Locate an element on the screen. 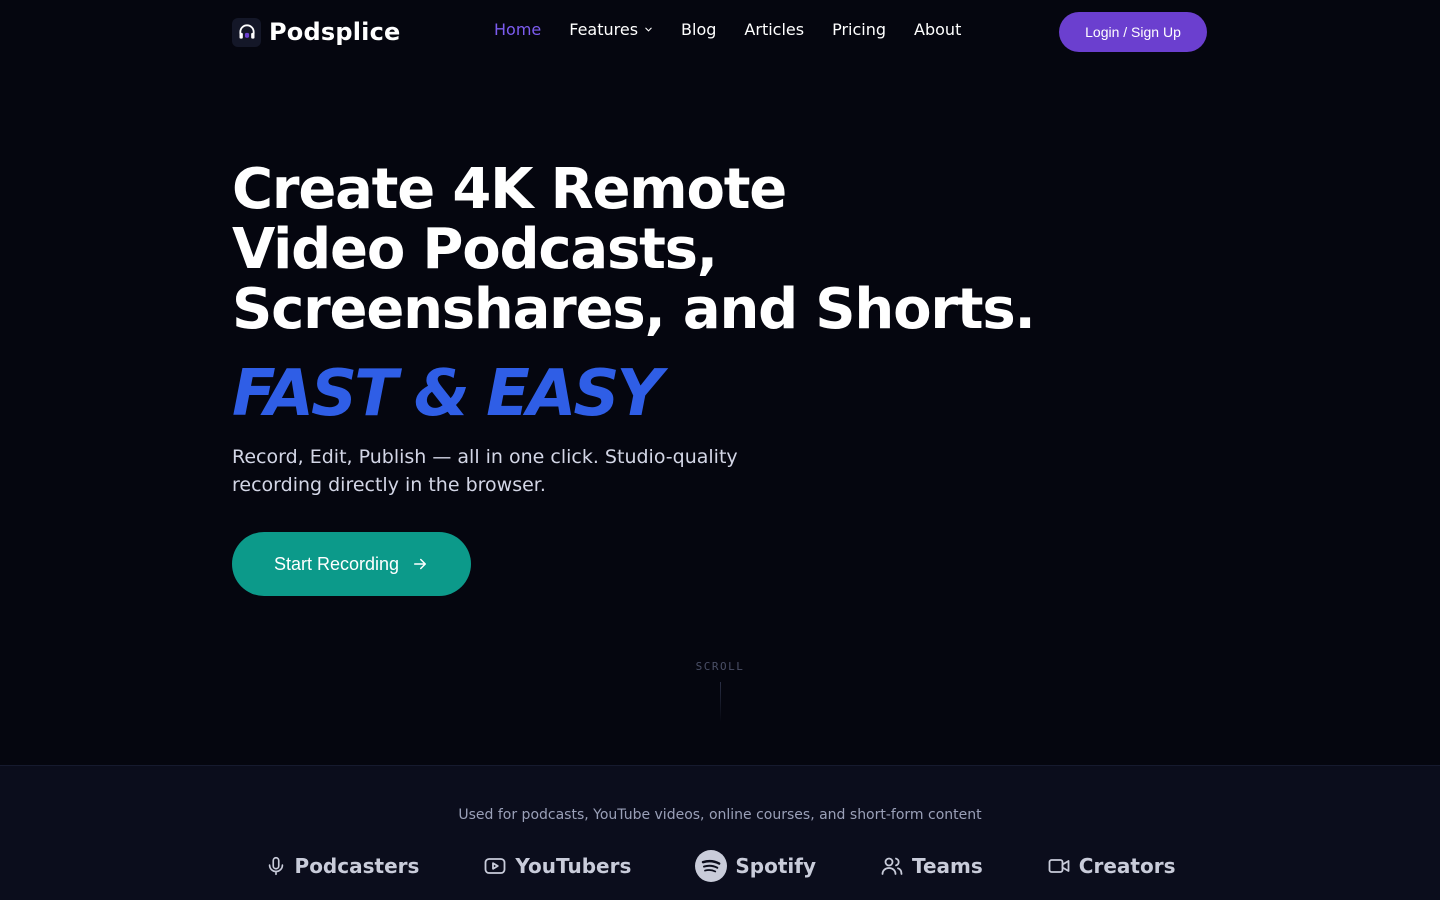 The height and width of the screenshot is (900, 1440). arrow-right-icon is located at coordinates (420, 564).